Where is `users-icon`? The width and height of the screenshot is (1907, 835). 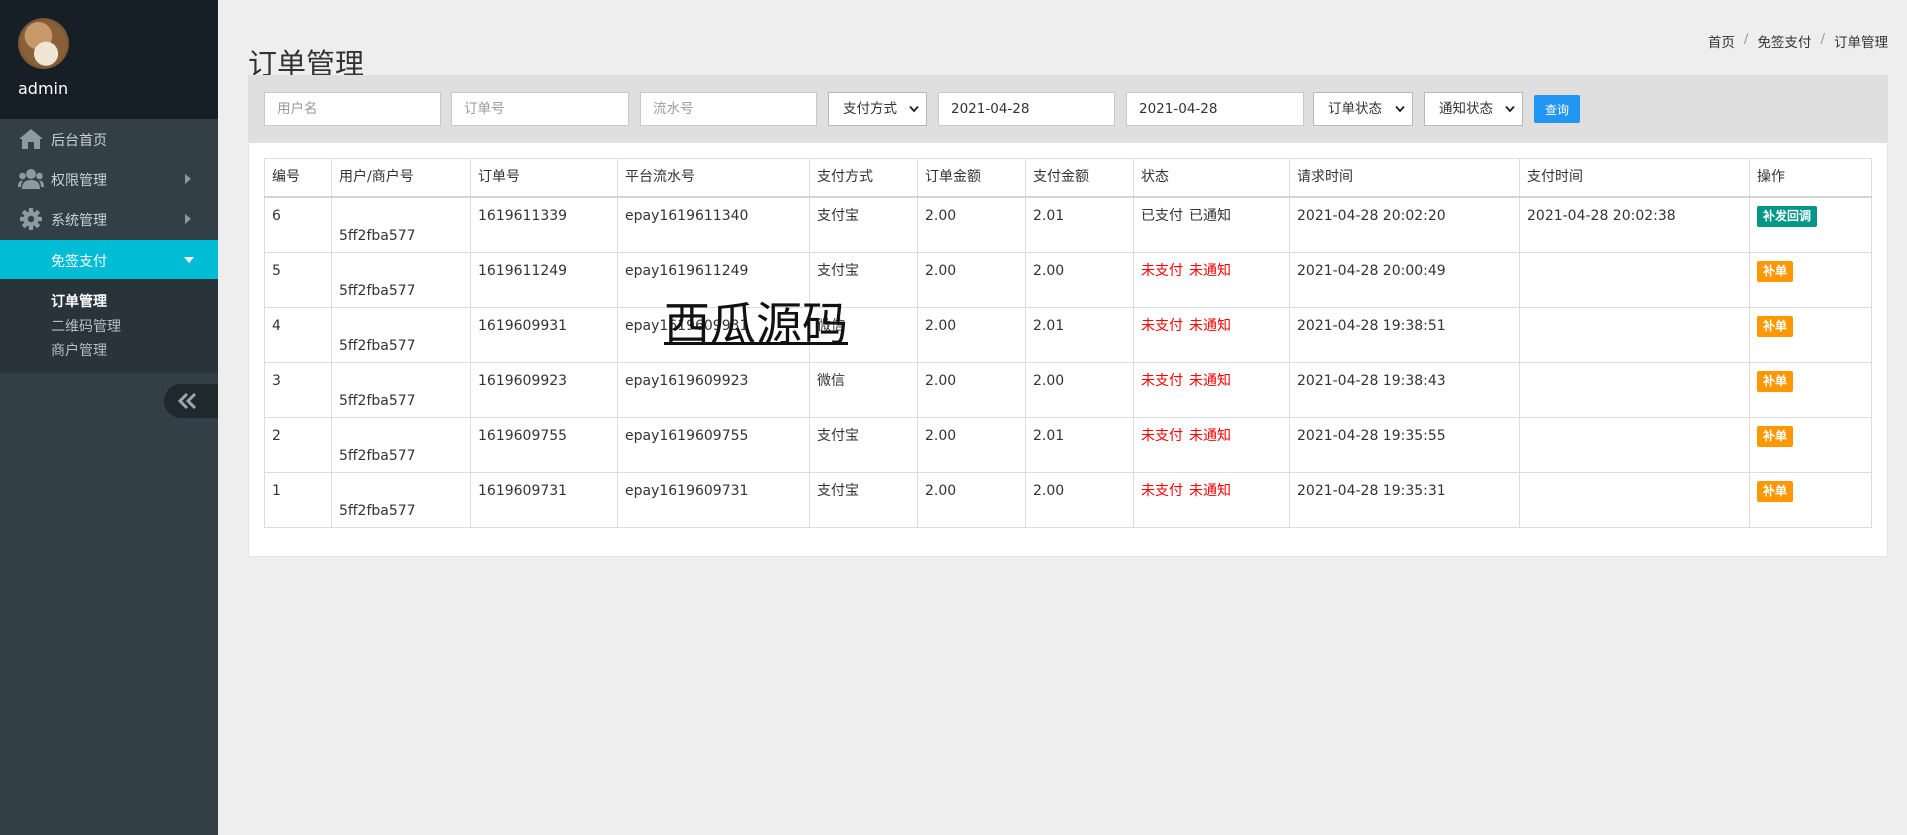
users-icon is located at coordinates (31, 179).